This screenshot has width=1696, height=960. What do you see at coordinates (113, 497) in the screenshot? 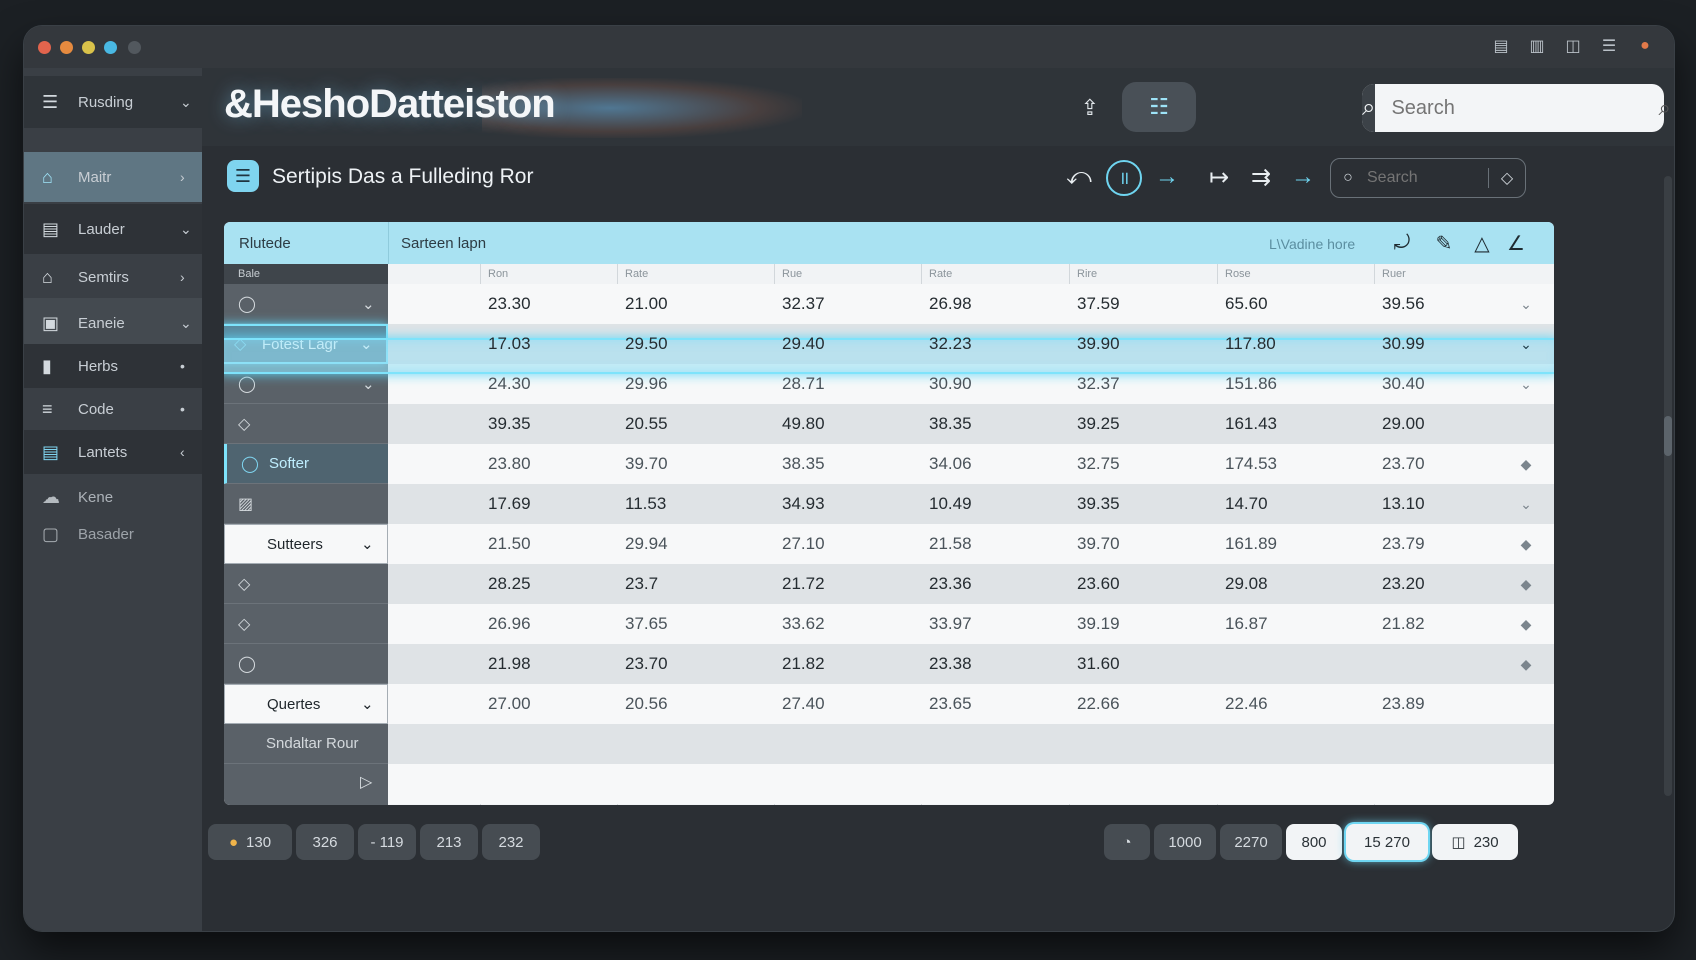
I see `sidebar-item-kene: ☁ Kene` at bounding box center [113, 497].